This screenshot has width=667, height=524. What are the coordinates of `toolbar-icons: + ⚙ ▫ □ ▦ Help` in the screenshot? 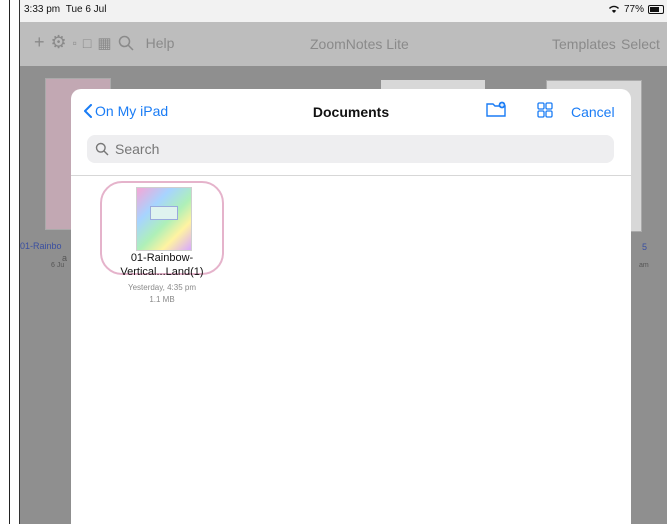 It's located at (104, 42).